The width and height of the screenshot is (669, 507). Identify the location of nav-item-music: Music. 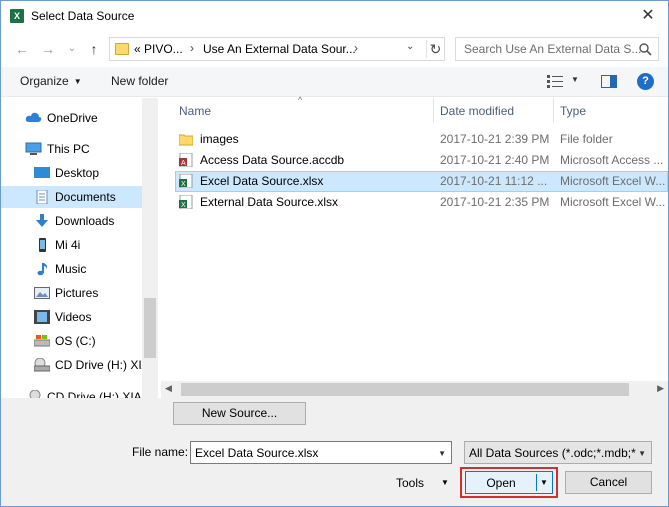
(71, 269).